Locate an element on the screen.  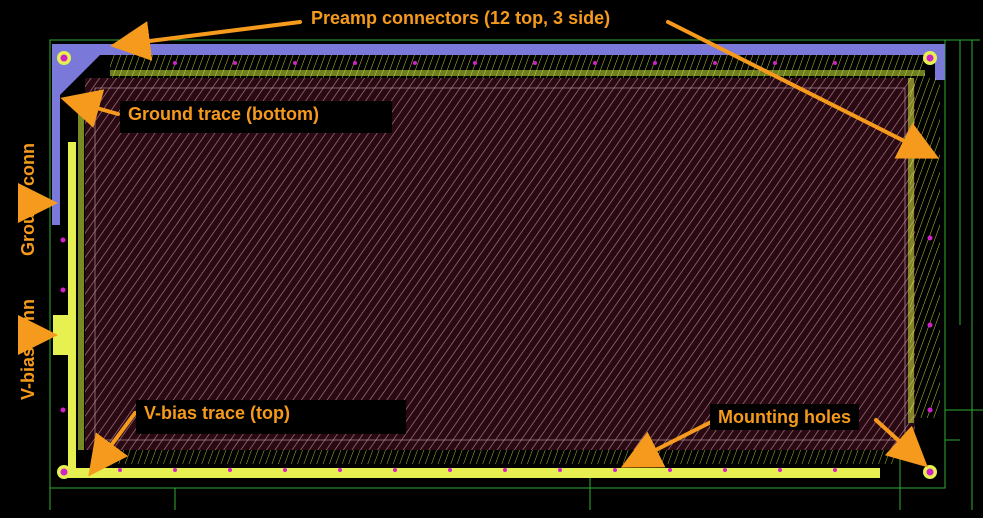
label-ground-trace: Ground trace (bottom) is located at coordinates (256, 117).